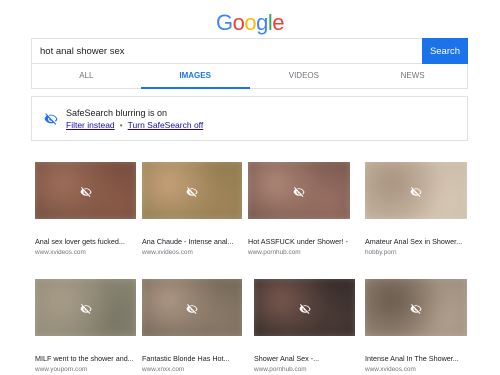 The height and width of the screenshot is (375, 500). I want to click on logo-letter: G, so click(224, 22).